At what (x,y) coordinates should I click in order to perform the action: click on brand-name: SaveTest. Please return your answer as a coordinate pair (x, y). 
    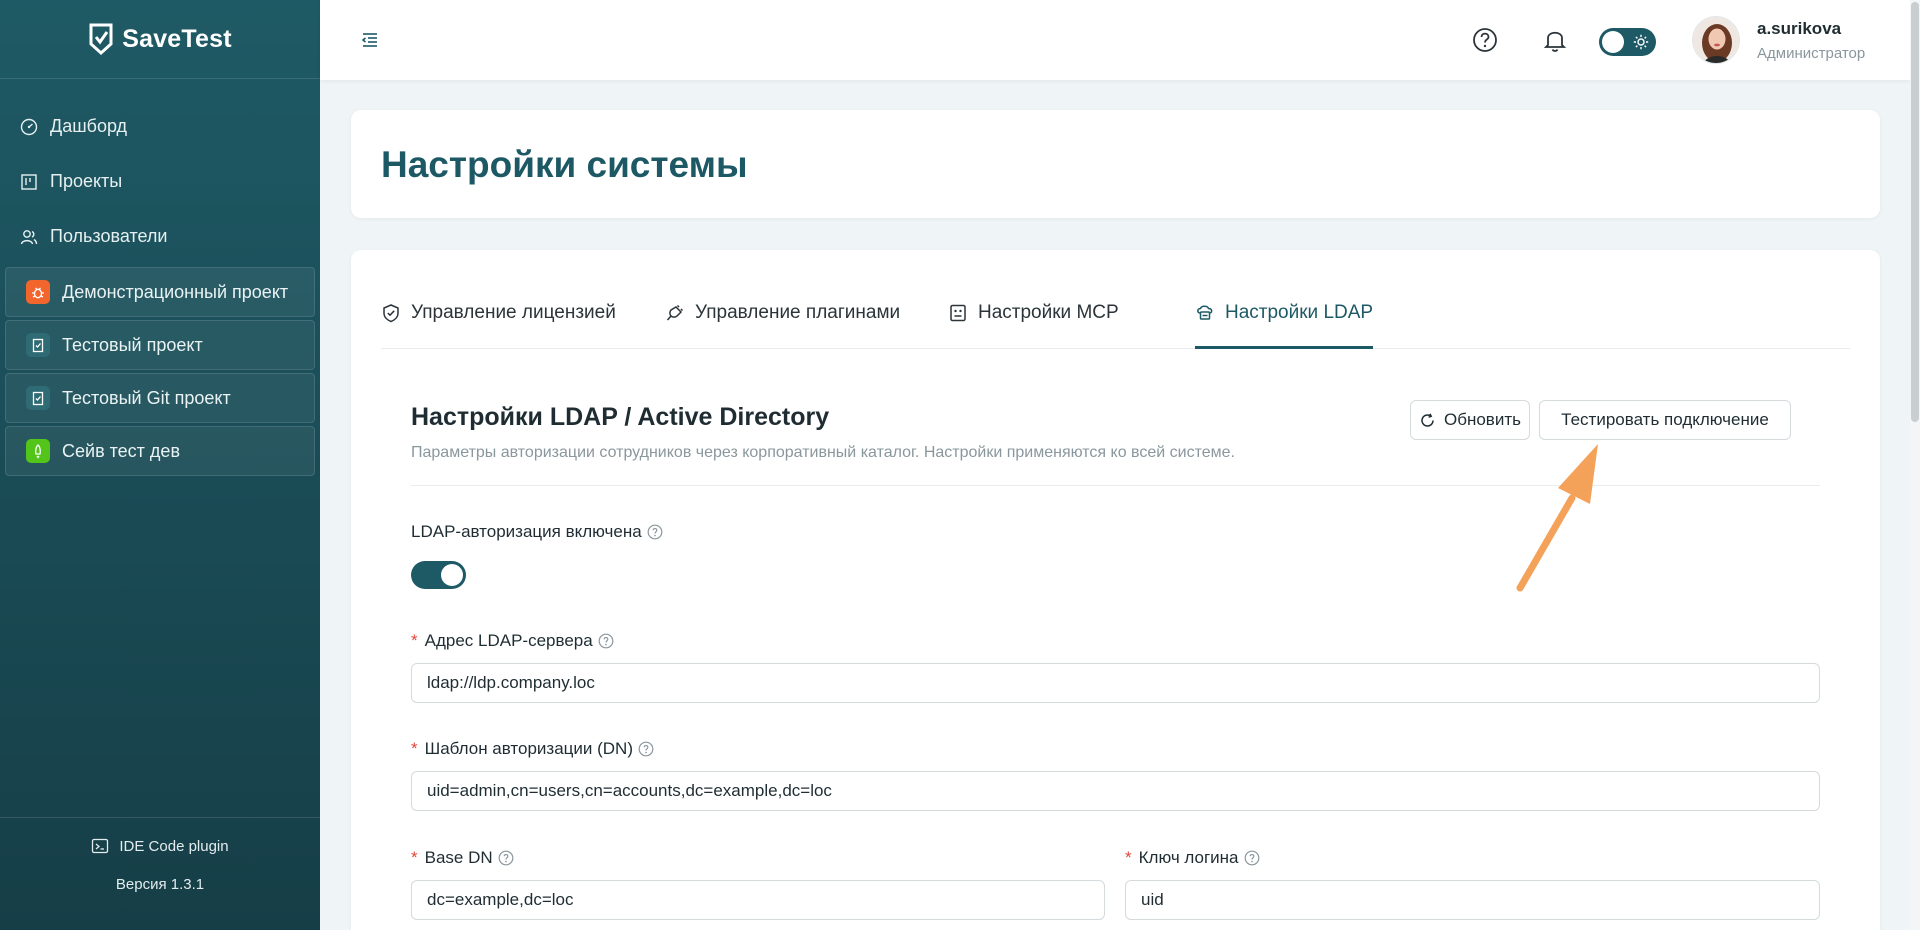
    Looking at the image, I should click on (177, 38).